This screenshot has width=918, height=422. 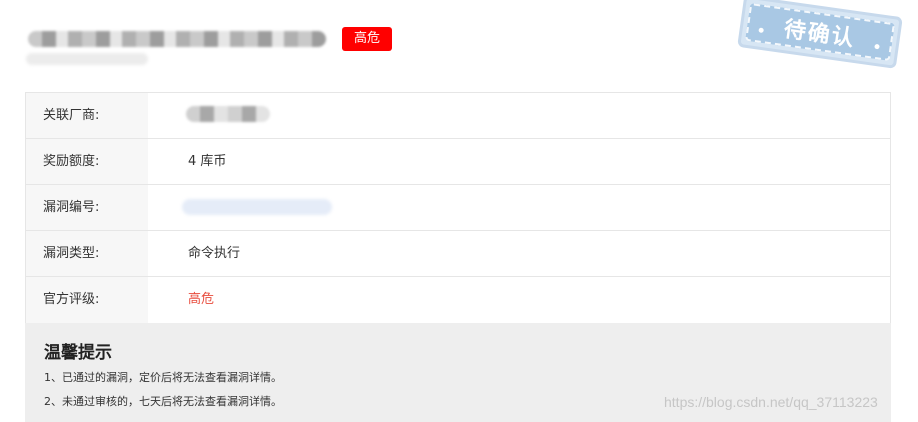 I want to click on vuln-id-value, so click(x=519, y=207).